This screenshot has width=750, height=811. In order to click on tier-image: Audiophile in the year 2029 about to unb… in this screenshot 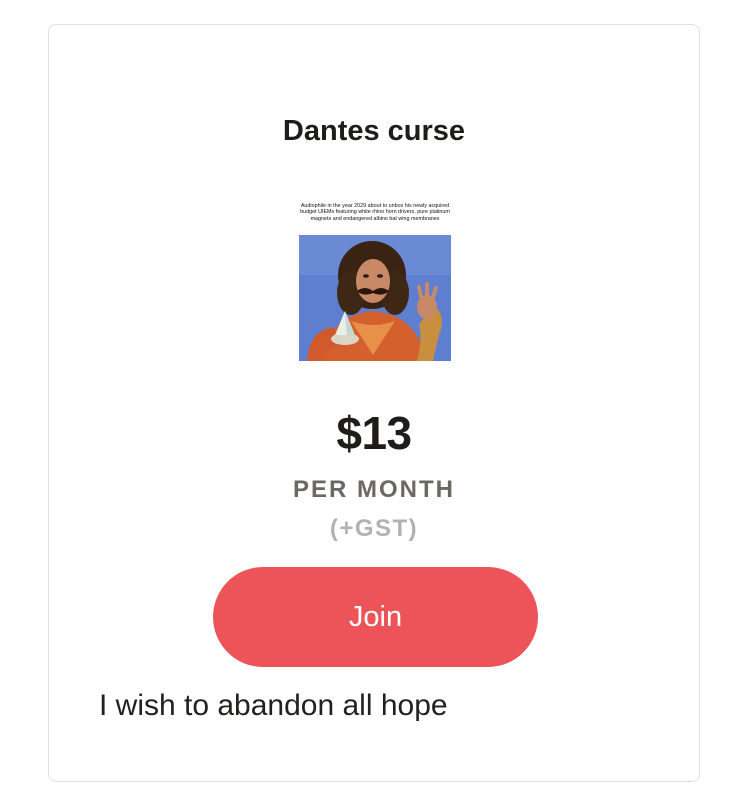, I will do `click(375, 281)`.